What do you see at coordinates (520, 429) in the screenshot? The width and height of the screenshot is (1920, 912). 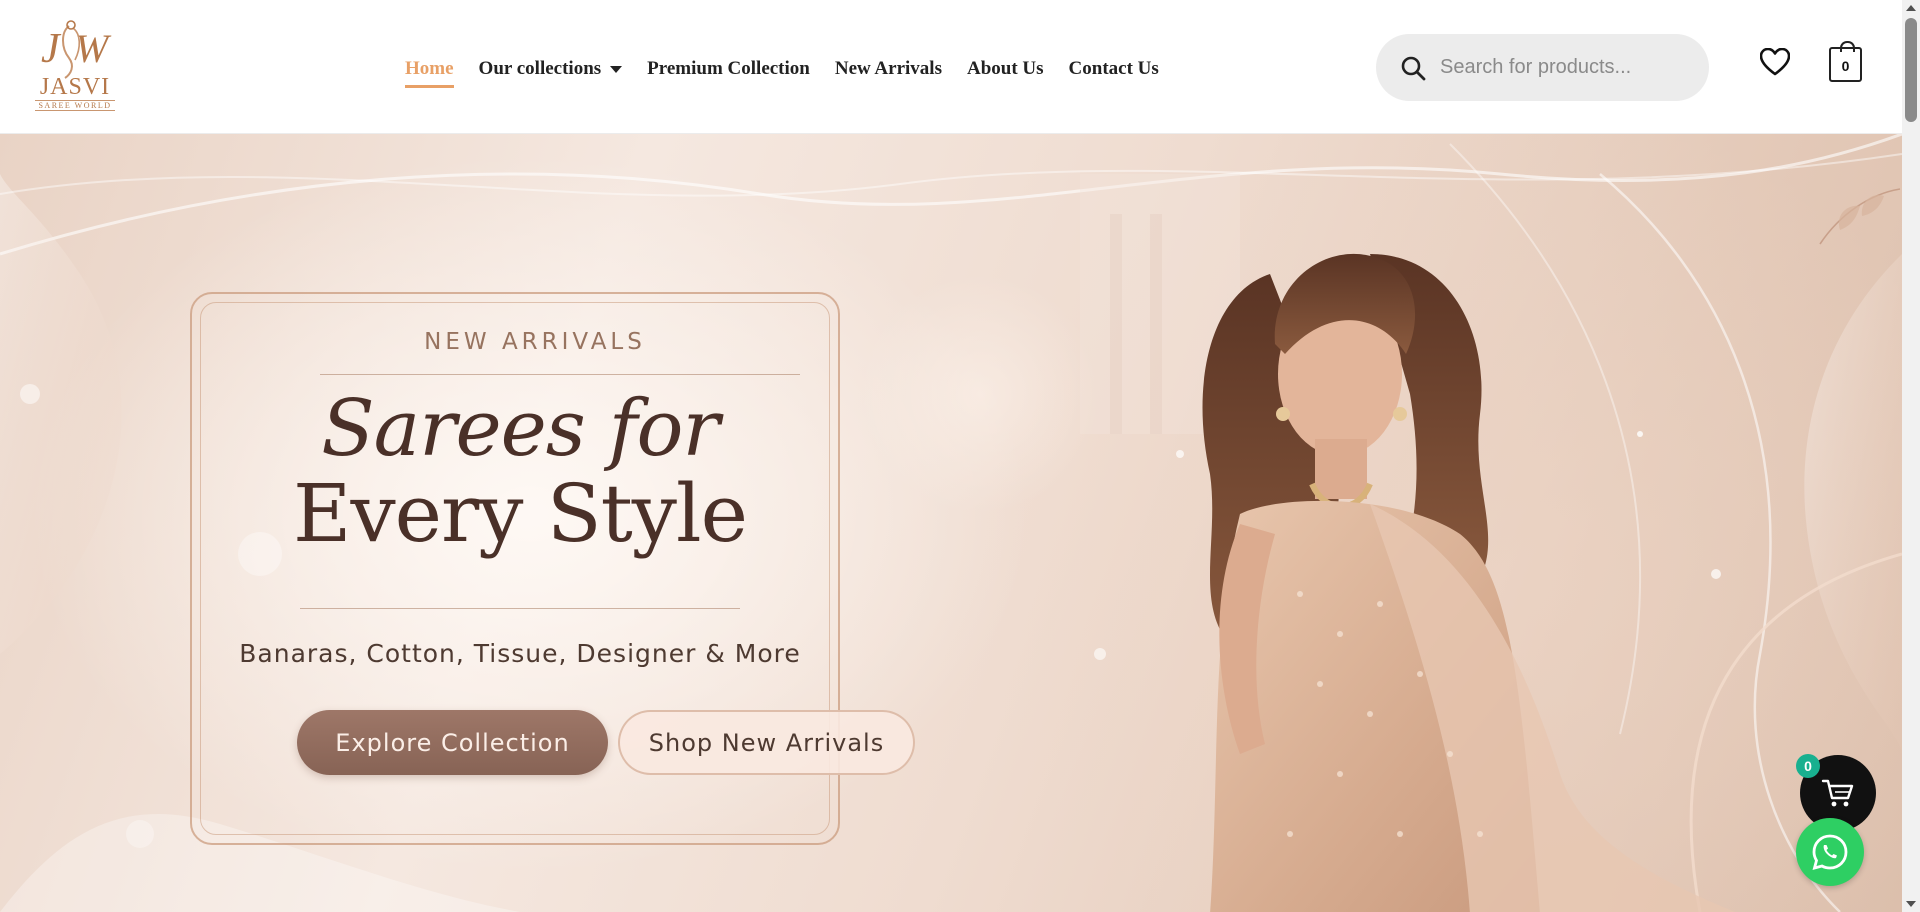 I see `hero-headline-line1: Sarees for` at bounding box center [520, 429].